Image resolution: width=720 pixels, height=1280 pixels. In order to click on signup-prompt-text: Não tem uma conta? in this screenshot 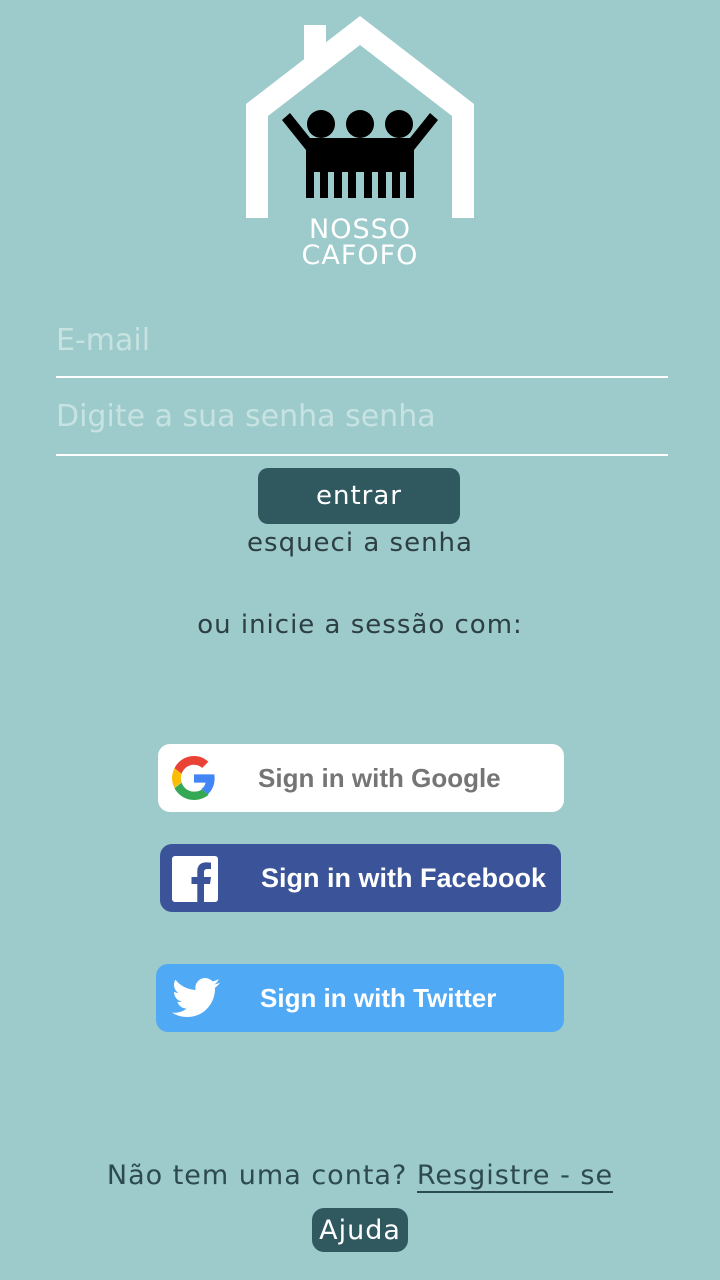, I will do `click(257, 1175)`.